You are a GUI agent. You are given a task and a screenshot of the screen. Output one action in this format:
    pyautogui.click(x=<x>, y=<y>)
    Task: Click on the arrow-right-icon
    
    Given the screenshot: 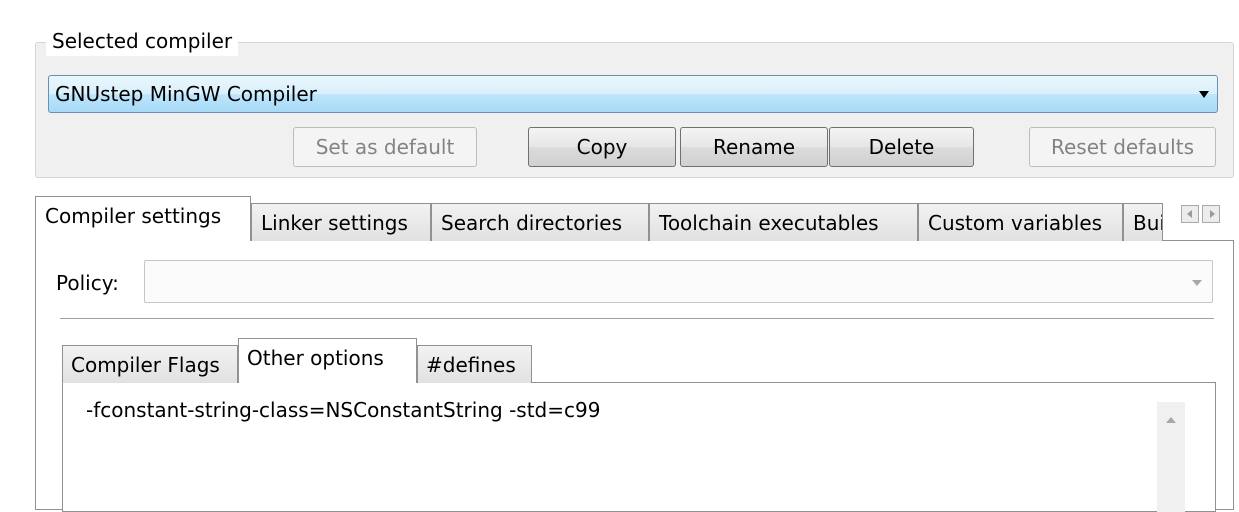 What is the action you would take?
    pyautogui.click(x=1212, y=214)
    